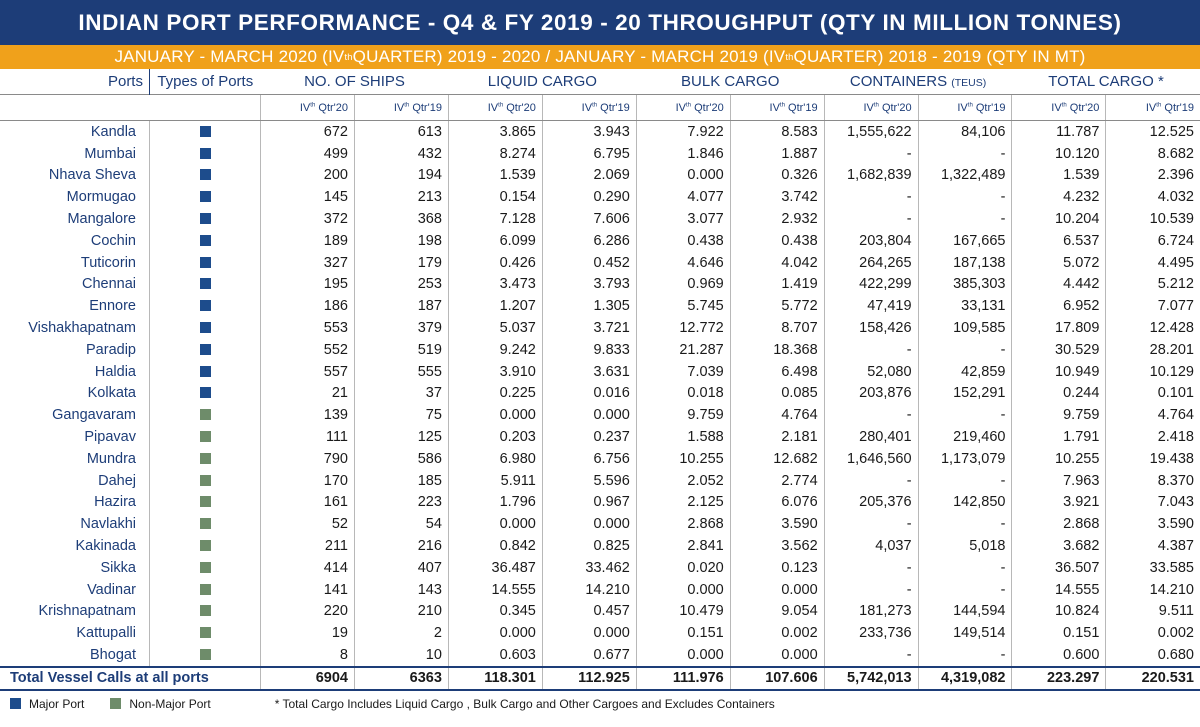 This screenshot has height=727, width=1200. Describe the element at coordinates (683, 458) in the screenshot. I see `cell-bulk20: 10.255` at that location.